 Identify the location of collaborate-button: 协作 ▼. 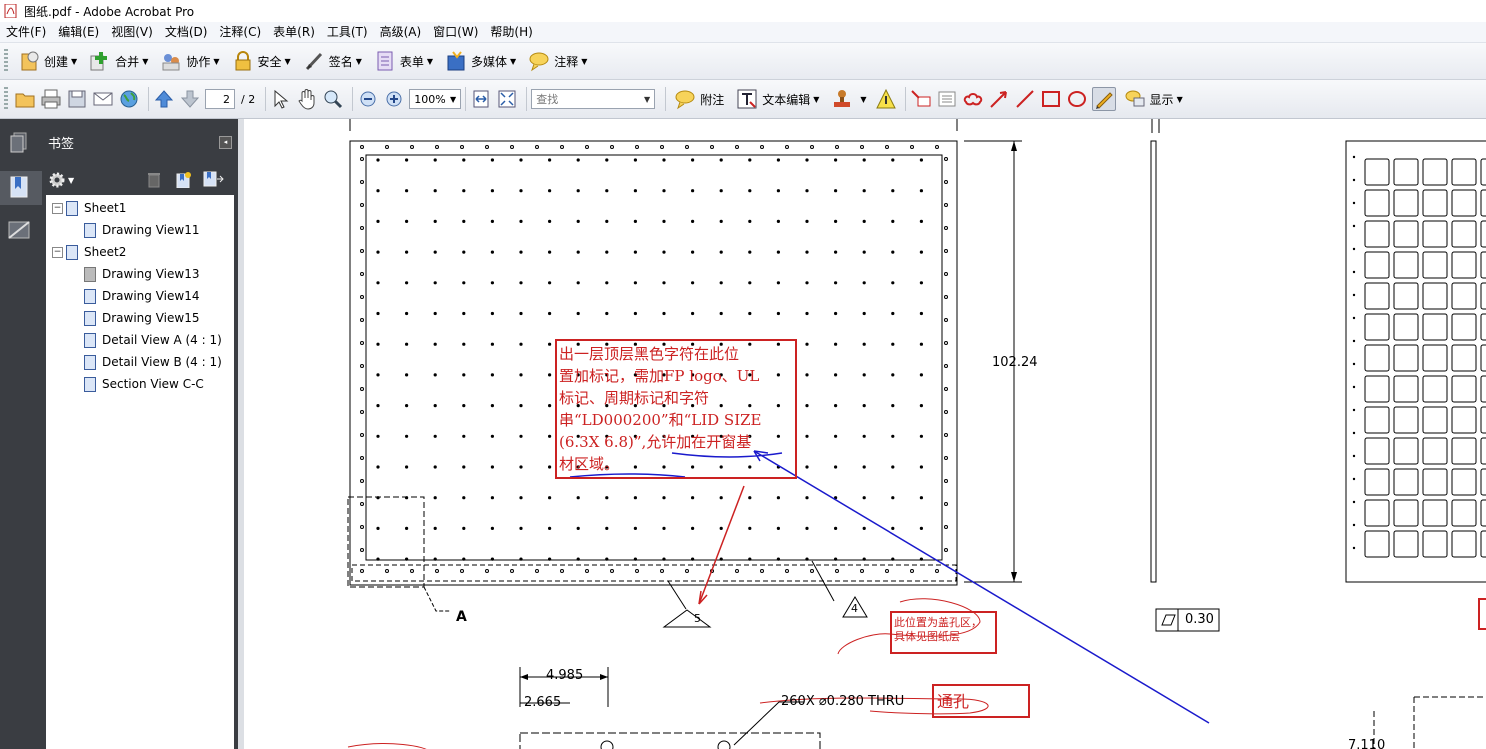
(189, 61).